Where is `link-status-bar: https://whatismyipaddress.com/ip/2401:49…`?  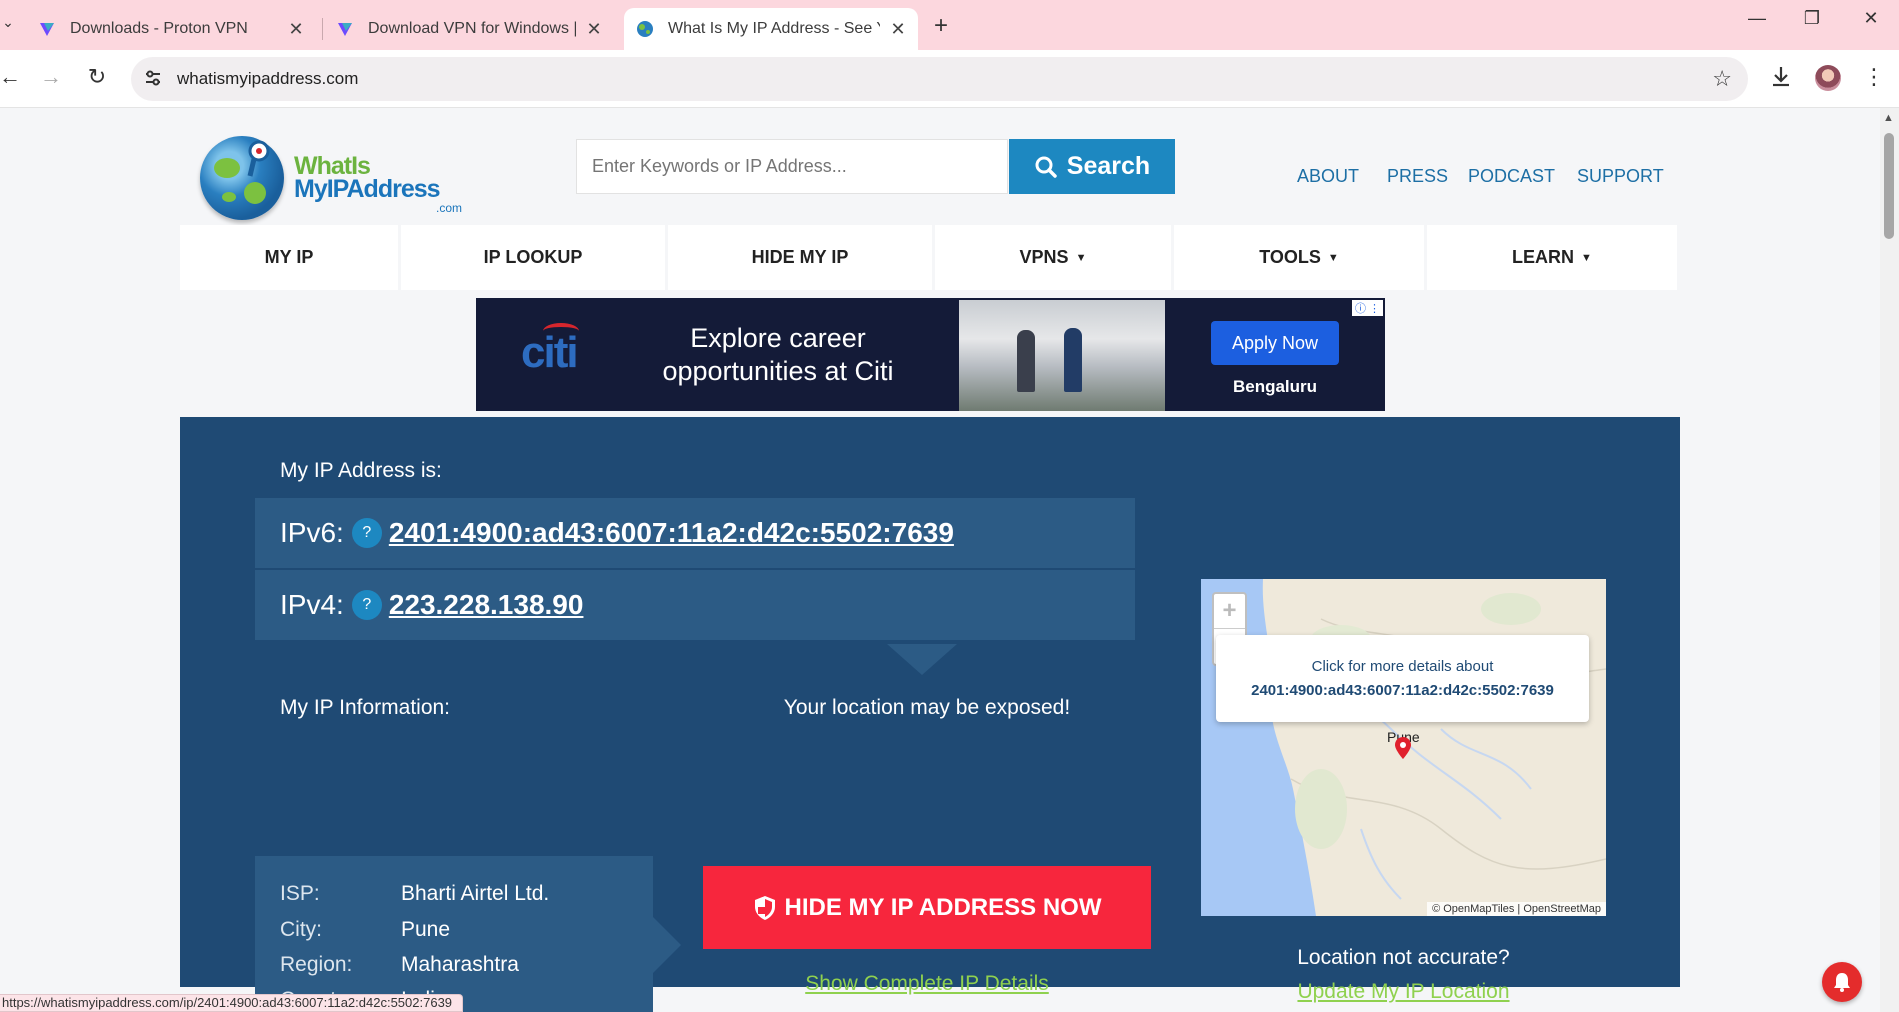
link-status-bar: https://whatismyipaddress.com/ip/2401:49… is located at coordinates (232, 1003).